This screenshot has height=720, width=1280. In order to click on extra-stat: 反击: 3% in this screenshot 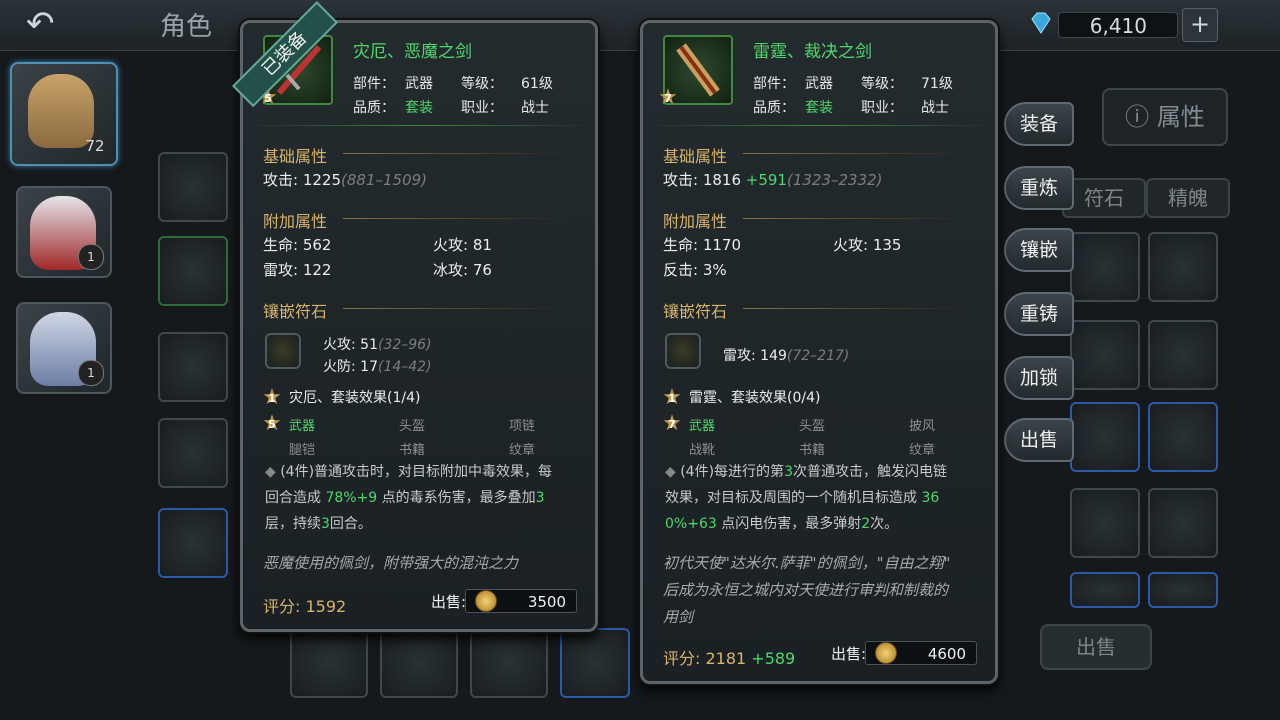, I will do `click(695, 270)`.